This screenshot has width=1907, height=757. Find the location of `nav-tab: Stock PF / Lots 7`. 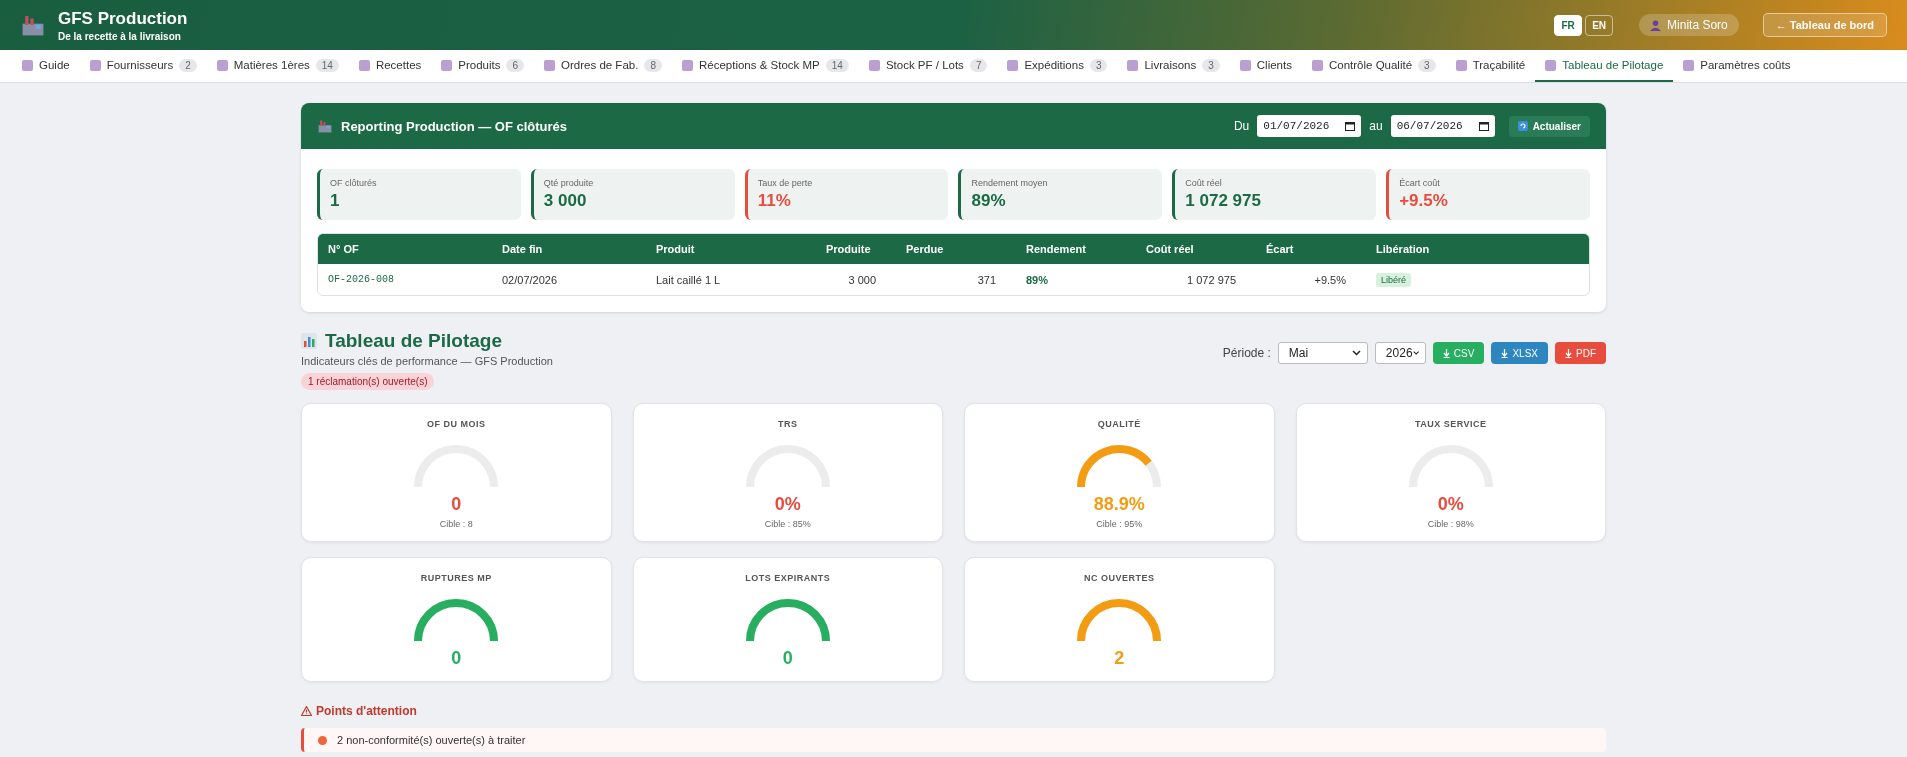

nav-tab: Stock PF / Lots 7 is located at coordinates (928, 66).